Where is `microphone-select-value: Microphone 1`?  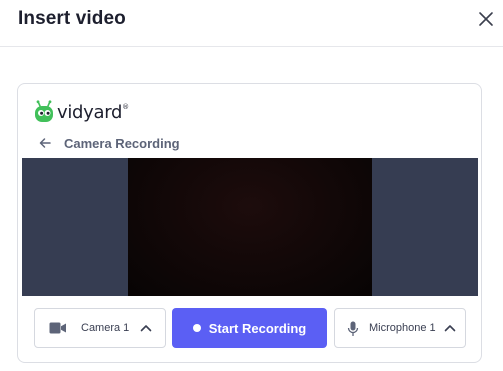 microphone-select-value: Microphone 1 is located at coordinates (402, 328).